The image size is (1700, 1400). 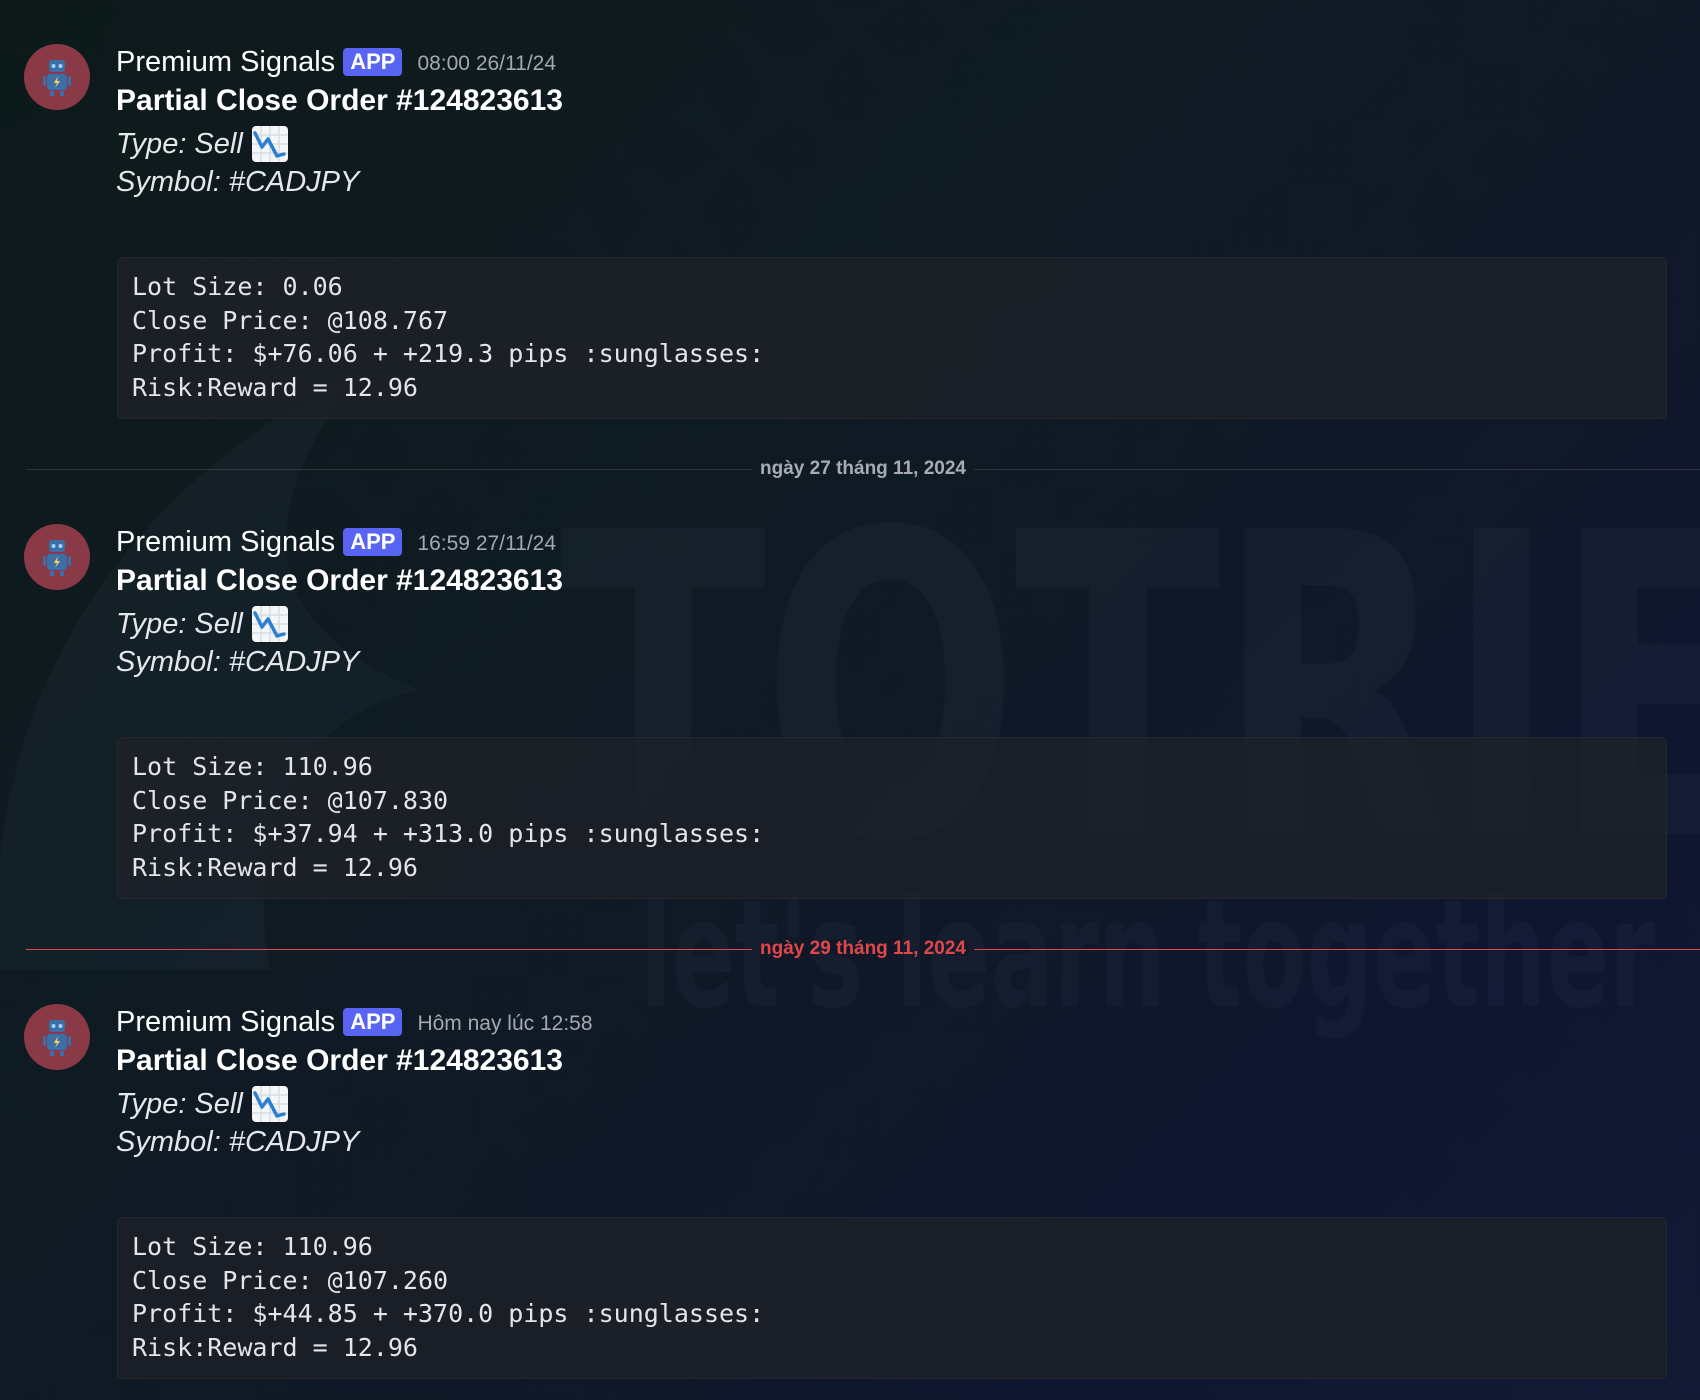 I want to click on timestamp: 16:59 27/11/24, so click(x=486, y=544).